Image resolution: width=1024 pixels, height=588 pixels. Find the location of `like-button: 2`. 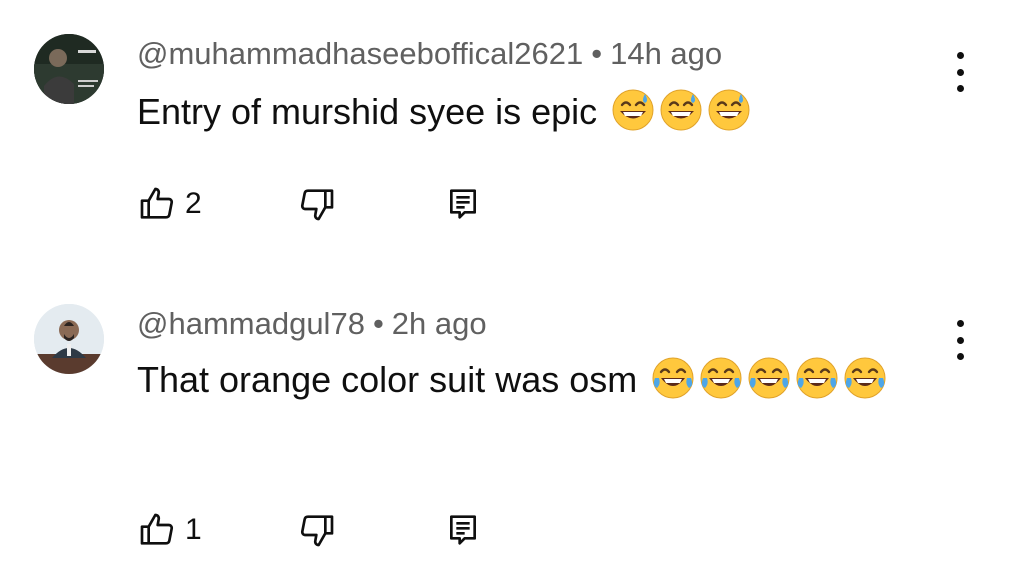

like-button: 2 is located at coordinates (169, 204).